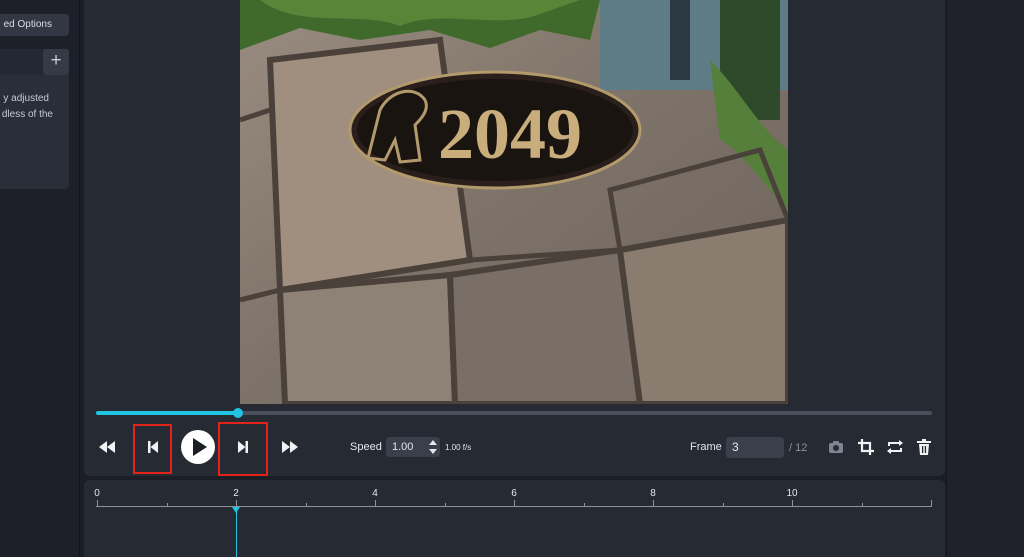  I want to click on camera-icon, so click(836, 447).